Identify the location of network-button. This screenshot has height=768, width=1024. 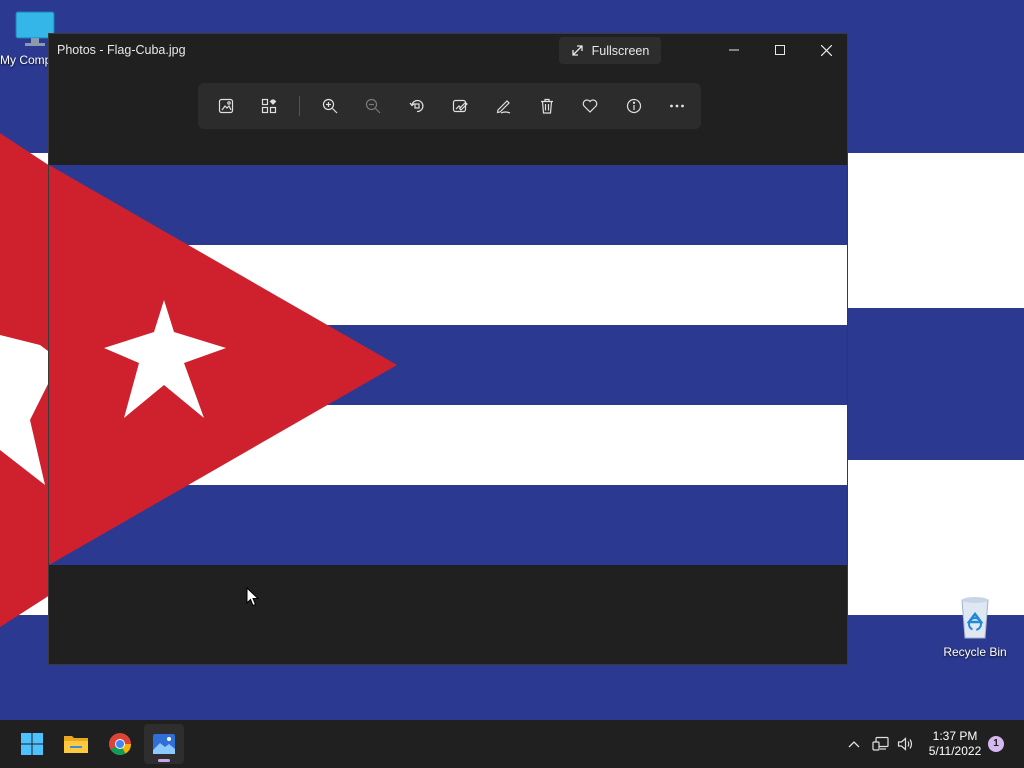
(881, 744).